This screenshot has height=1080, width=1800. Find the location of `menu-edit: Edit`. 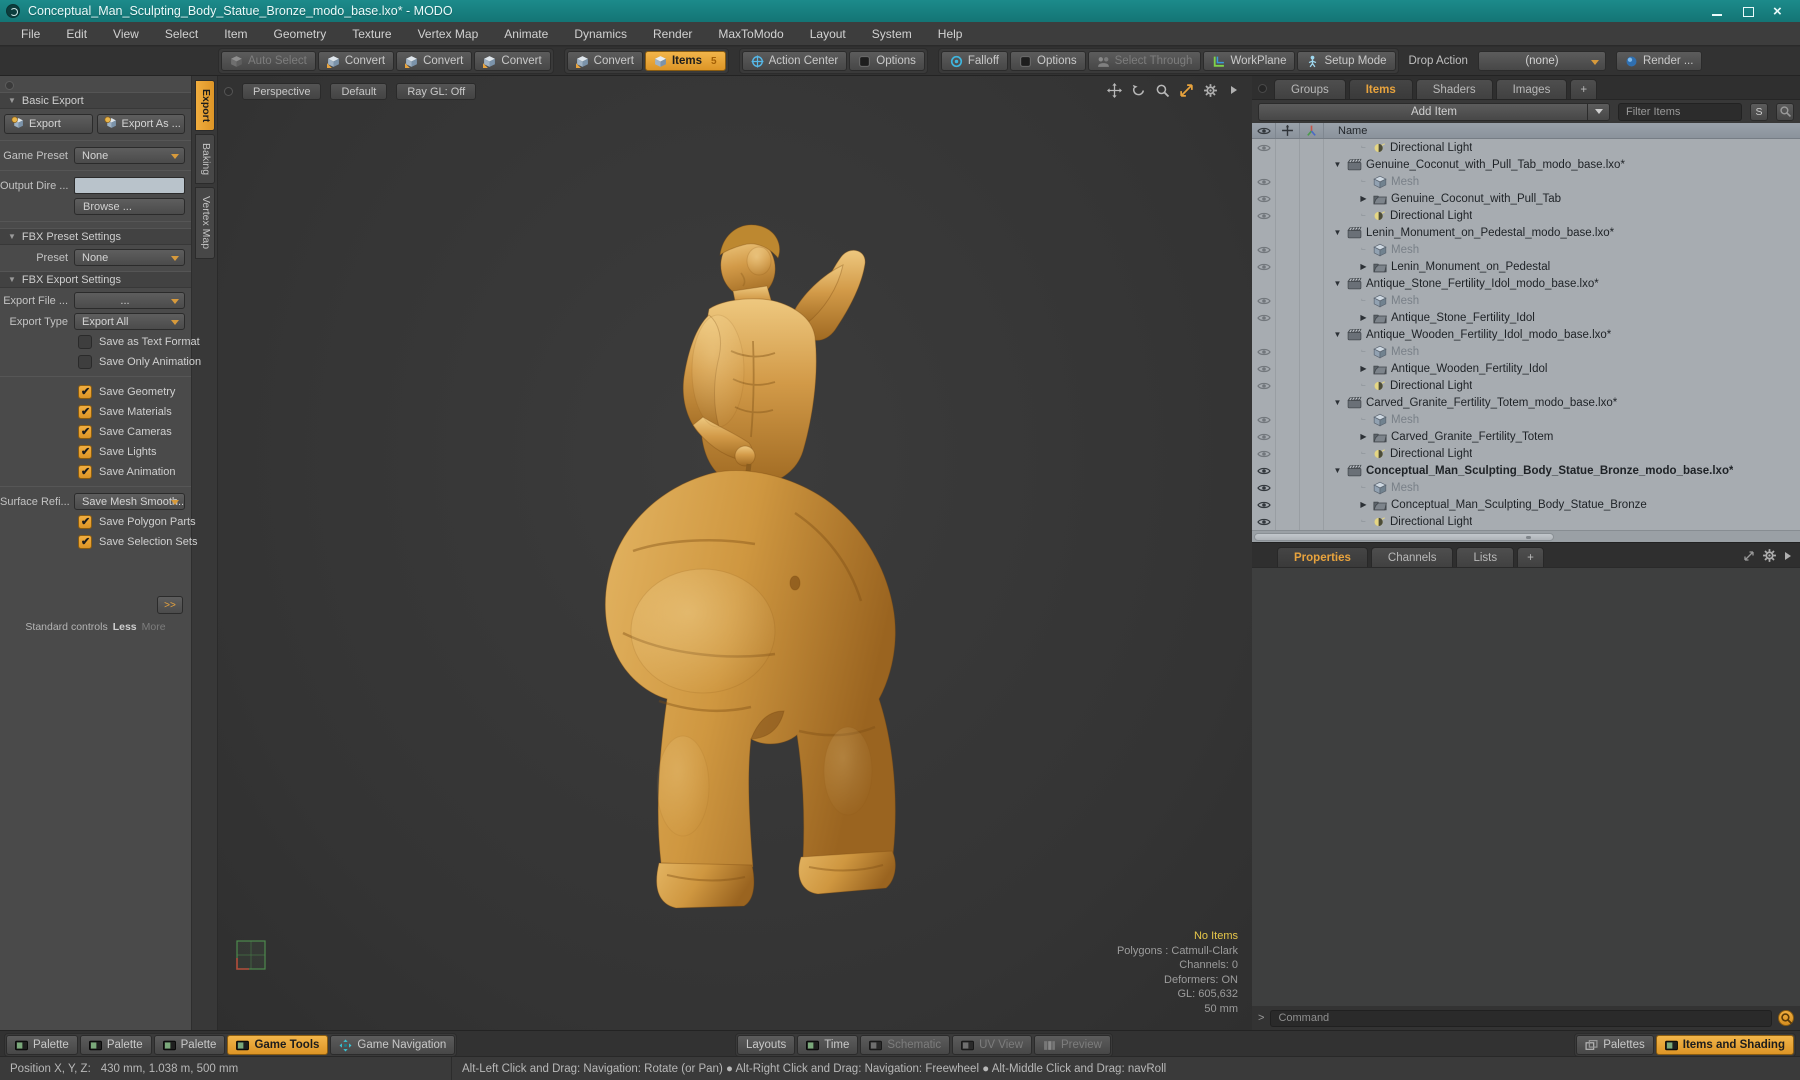

menu-edit: Edit is located at coordinates (76, 34).